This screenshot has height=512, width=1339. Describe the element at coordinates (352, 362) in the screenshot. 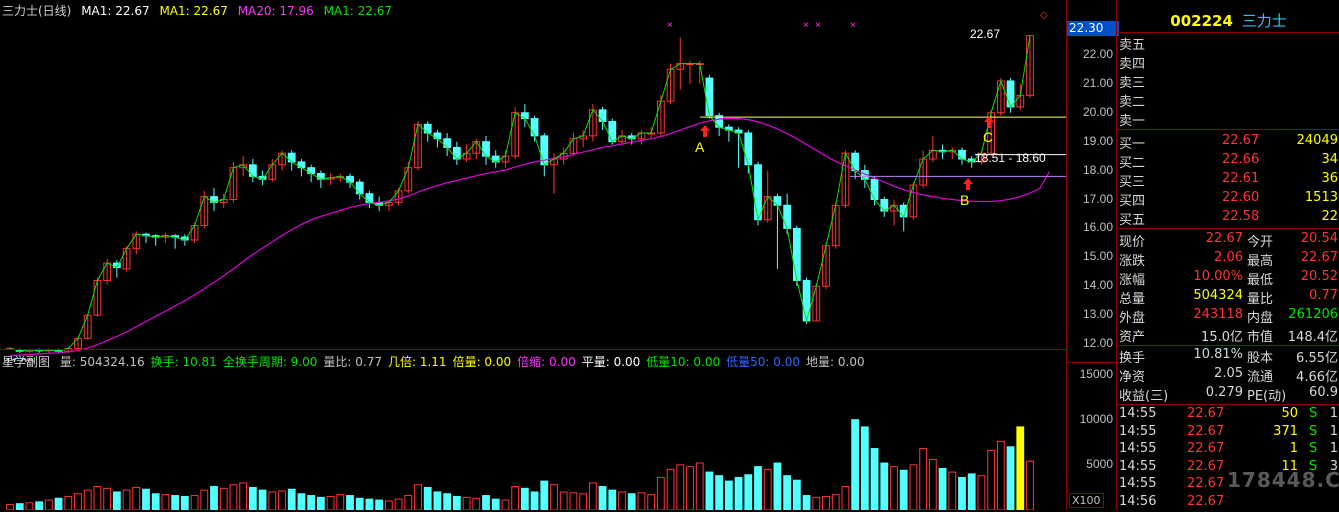

I see `indicator-value: 量比: 0.77` at that location.